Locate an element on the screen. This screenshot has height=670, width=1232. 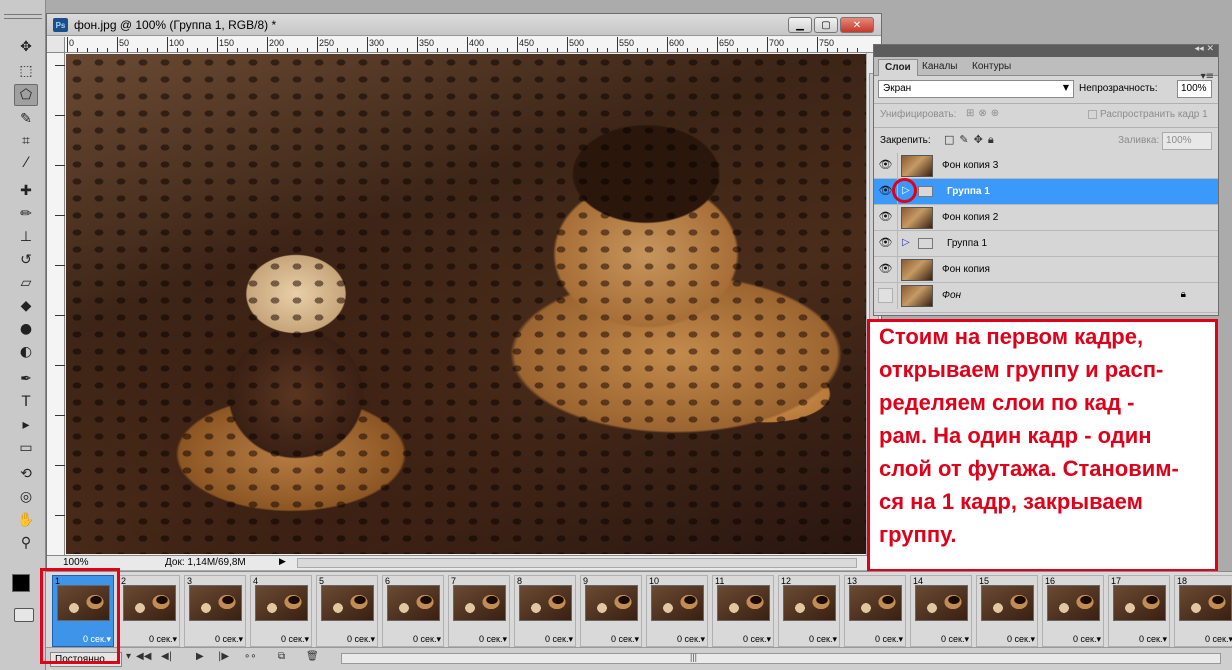
lock-icons: □✎✥🔒︎ is located at coordinates (971, 140).